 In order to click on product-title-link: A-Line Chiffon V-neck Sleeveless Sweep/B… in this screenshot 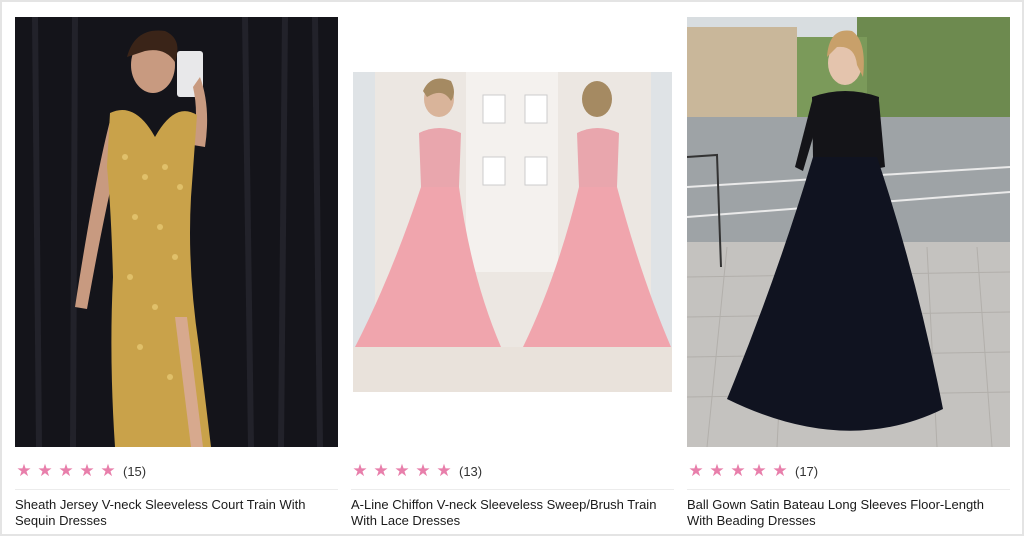, I will do `click(512, 513)`.